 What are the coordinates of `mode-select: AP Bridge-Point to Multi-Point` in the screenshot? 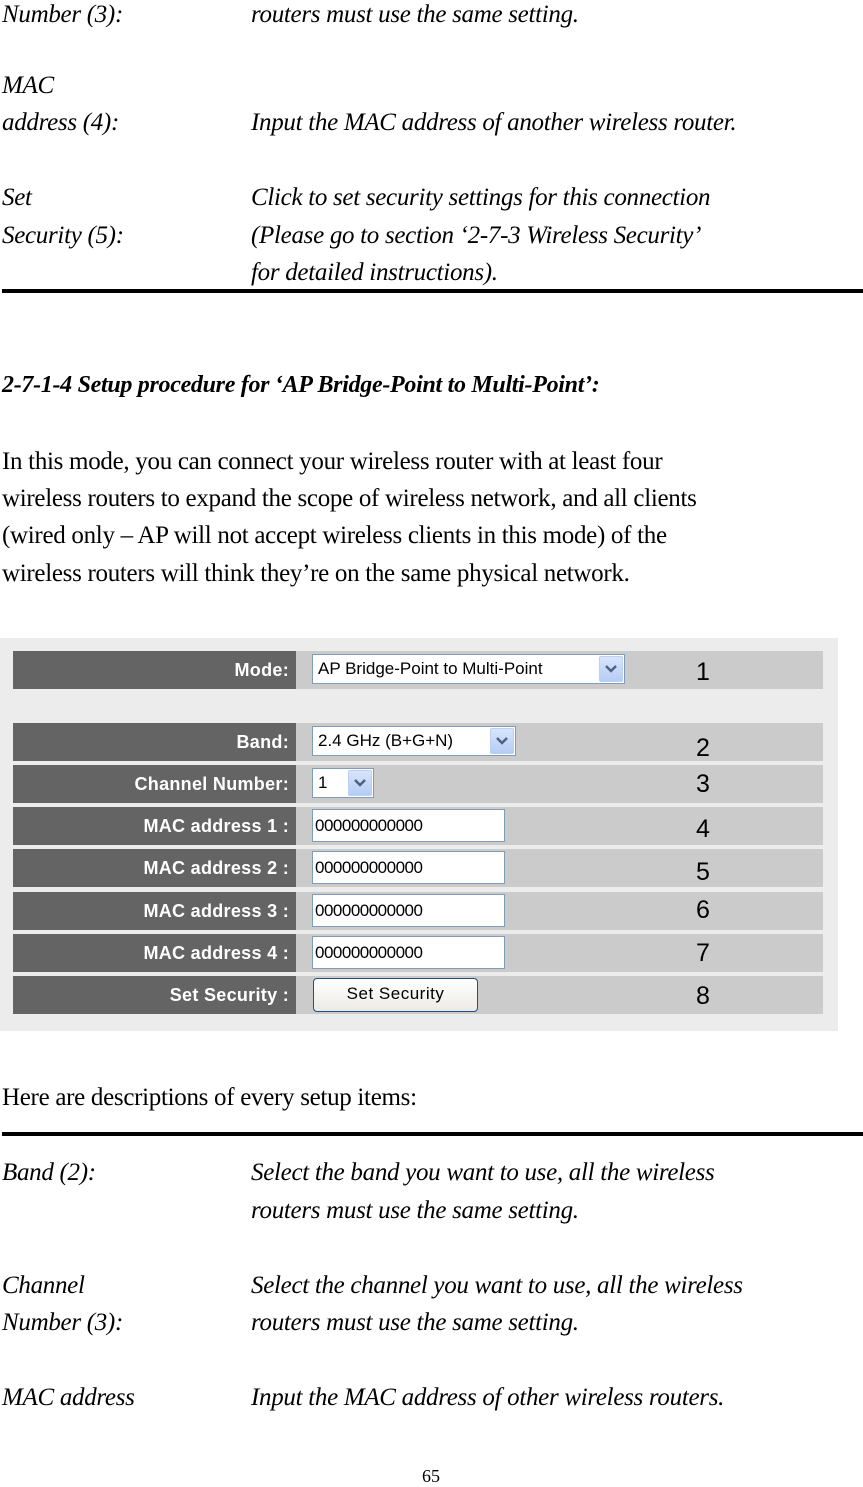 It's located at (468, 669).